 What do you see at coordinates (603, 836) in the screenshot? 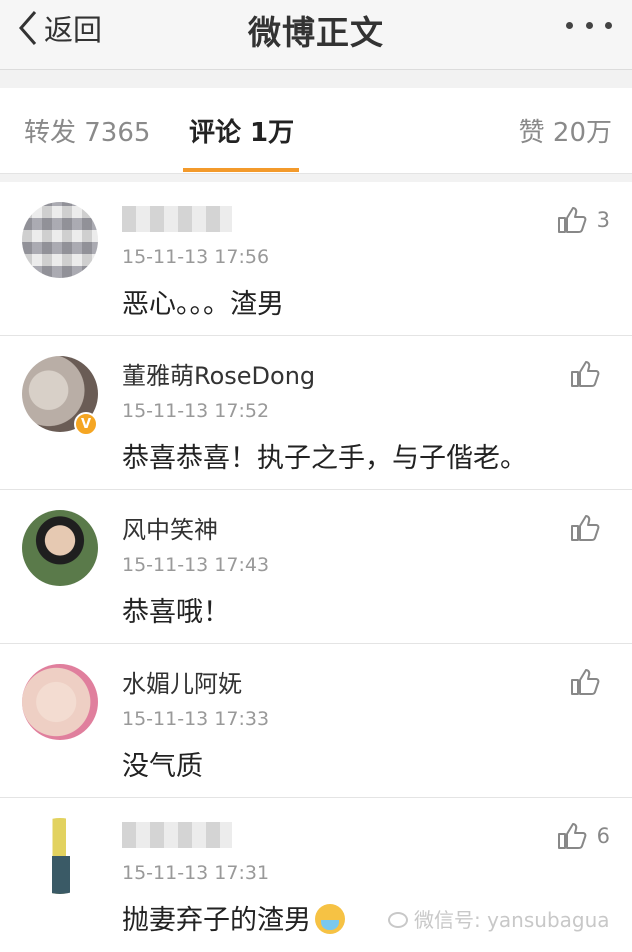
I see `like-count: 6` at bounding box center [603, 836].